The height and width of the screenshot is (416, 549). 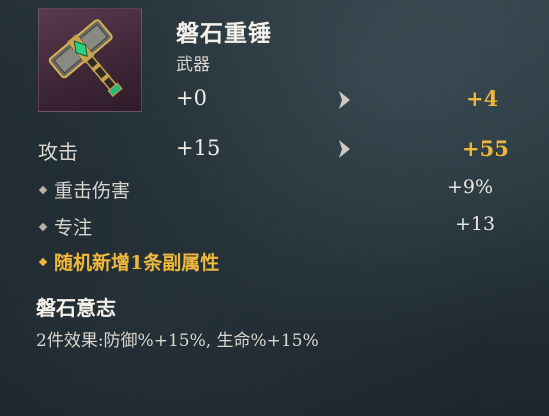 What do you see at coordinates (76, 308) in the screenshot?
I see `set-bonus-name: 磐石意志` at bounding box center [76, 308].